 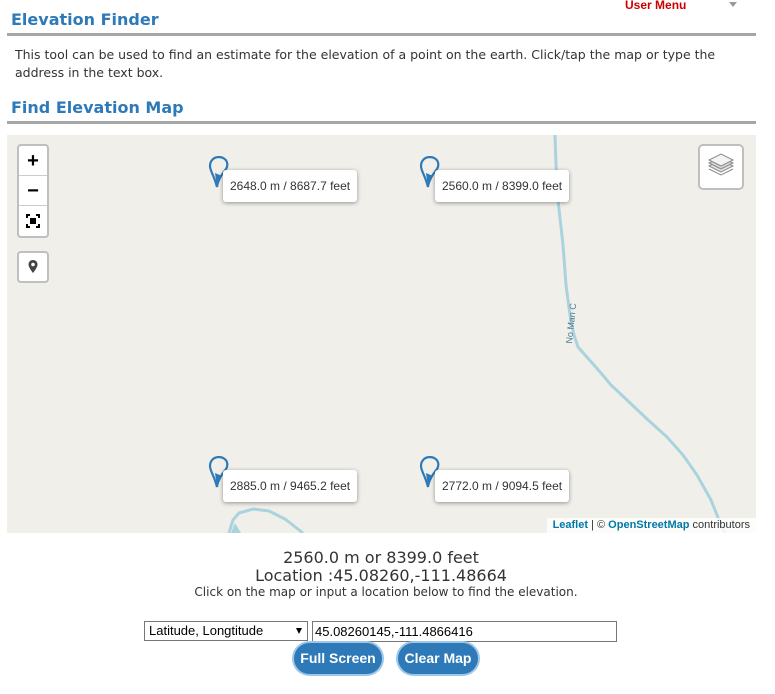 I want to click on page-title: Elevation Finder, so click(x=85, y=19).